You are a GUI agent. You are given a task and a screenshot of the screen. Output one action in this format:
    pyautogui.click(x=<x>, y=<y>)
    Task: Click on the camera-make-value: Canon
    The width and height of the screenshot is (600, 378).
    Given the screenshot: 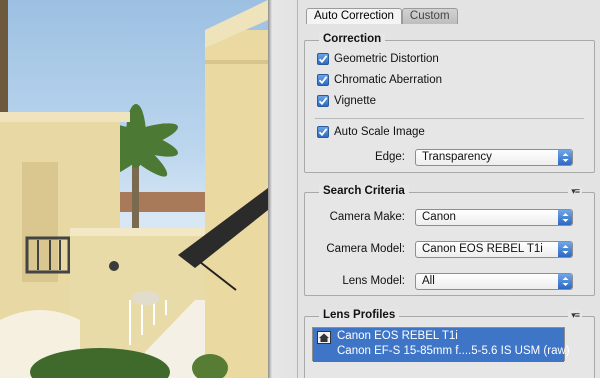 What is the action you would take?
    pyautogui.click(x=439, y=217)
    